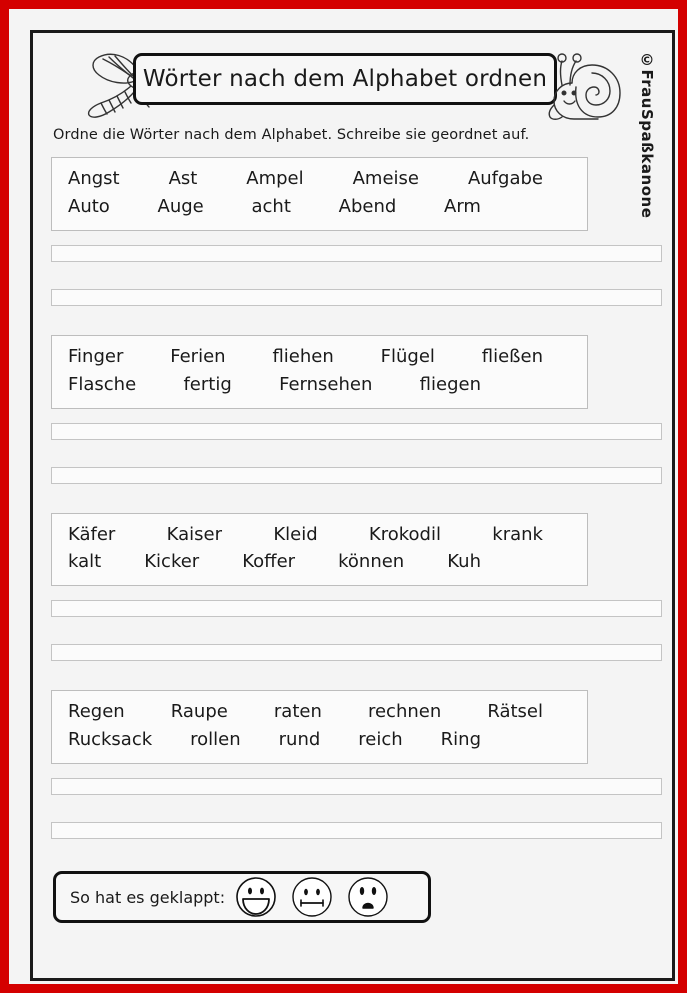  I want to click on word-item: Ameise, so click(385, 178).